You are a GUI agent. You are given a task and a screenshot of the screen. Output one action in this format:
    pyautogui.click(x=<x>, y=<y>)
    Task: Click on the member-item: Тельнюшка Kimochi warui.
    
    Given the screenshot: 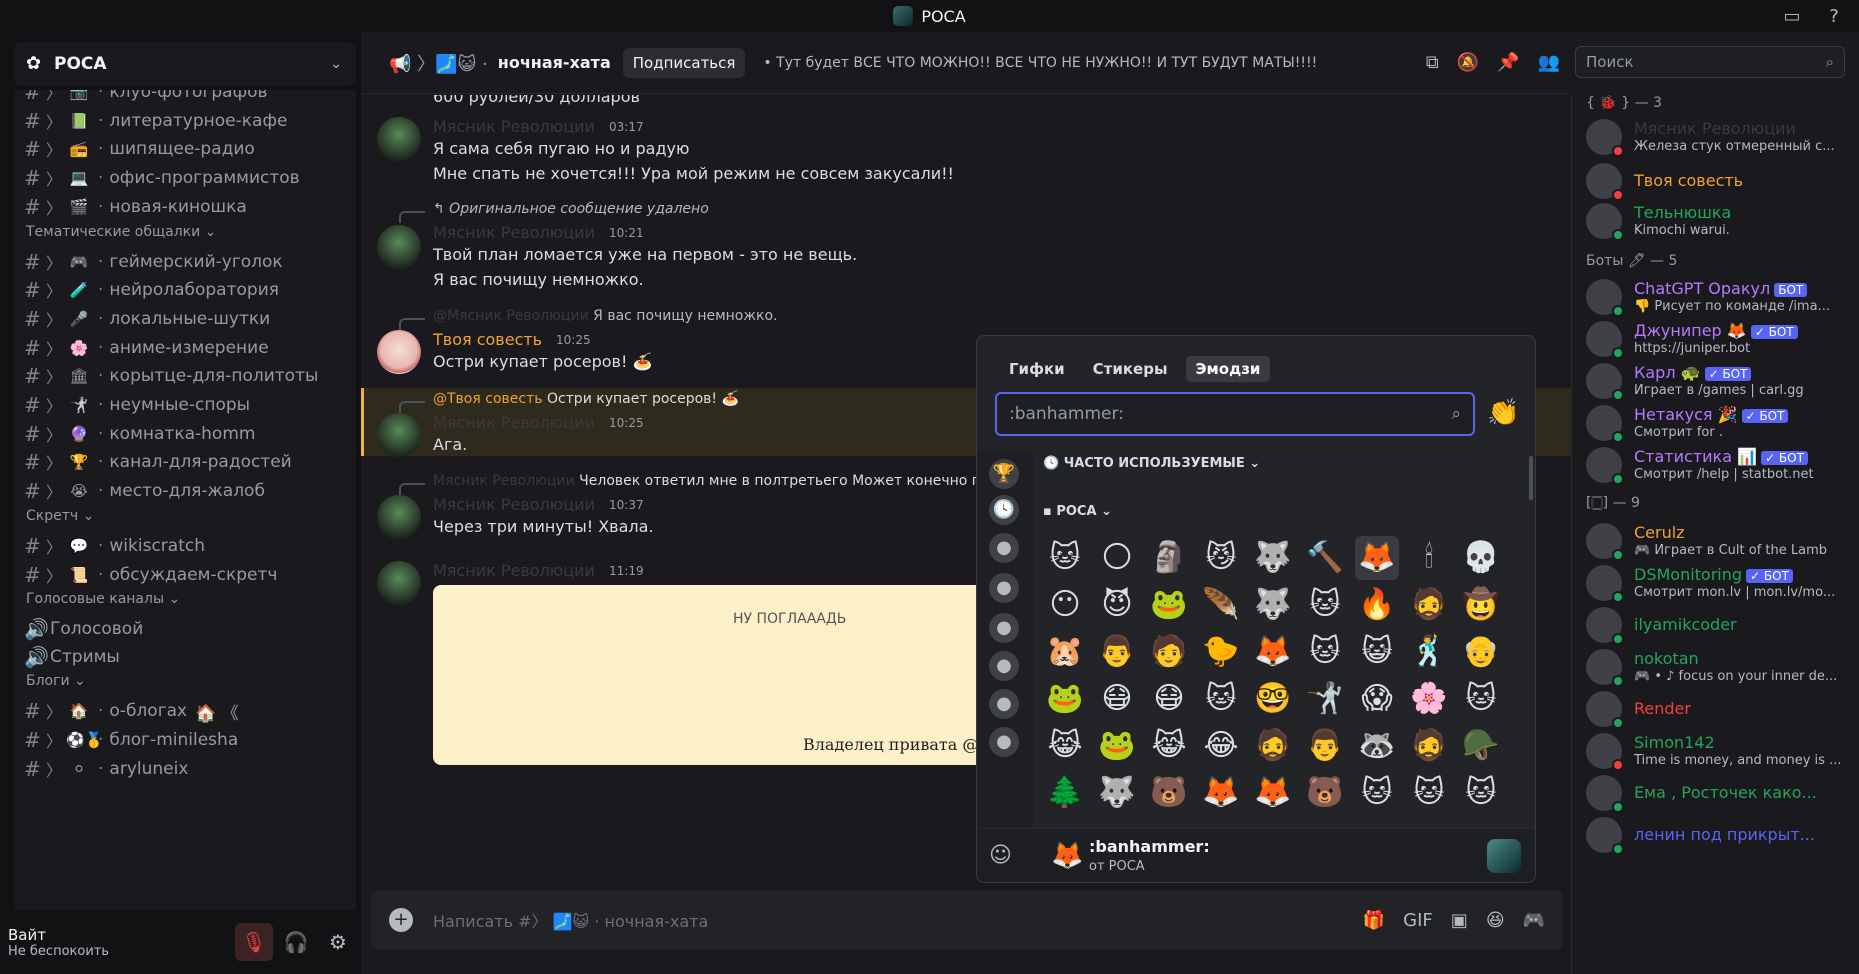 What is the action you would take?
    pyautogui.click(x=1721, y=221)
    